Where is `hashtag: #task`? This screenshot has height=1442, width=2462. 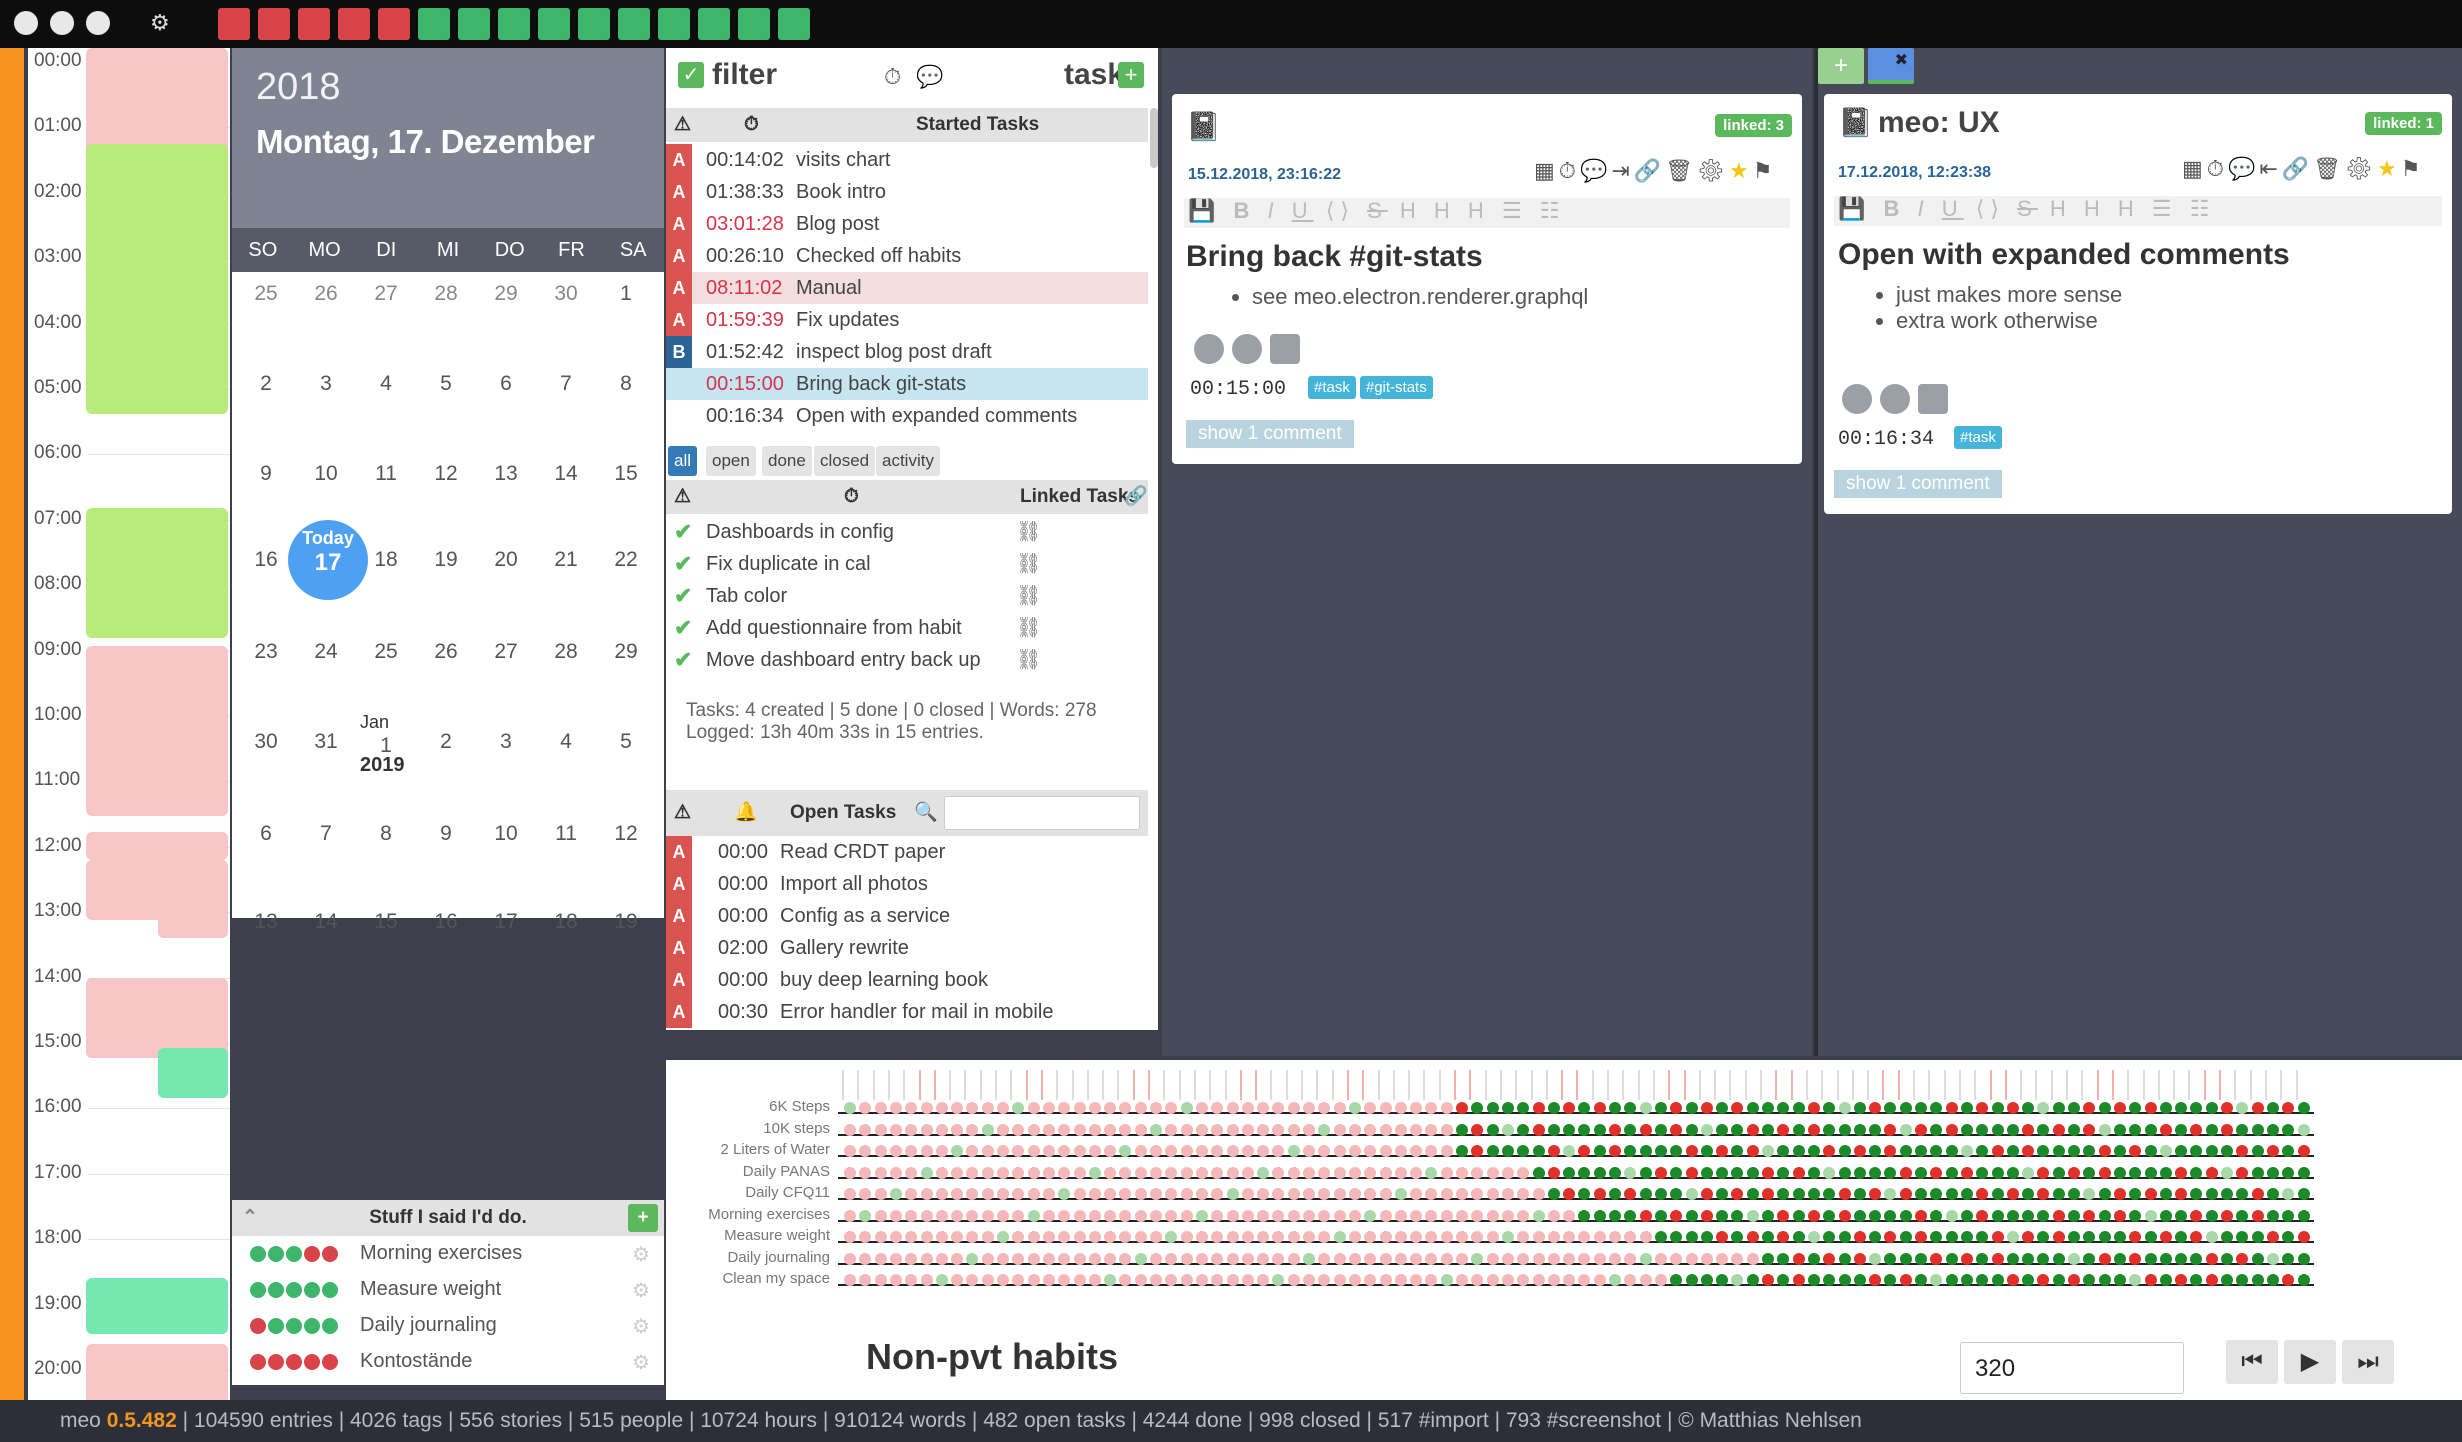
hashtag: #task is located at coordinates (1978, 437).